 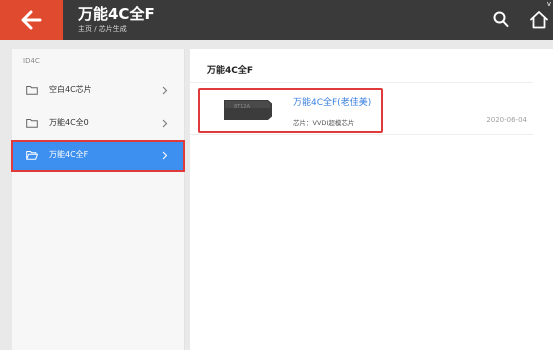 What do you see at coordinates (32, 155) in the screenshot?
I see `folder-open-icon` at bounding box center [32, 155].